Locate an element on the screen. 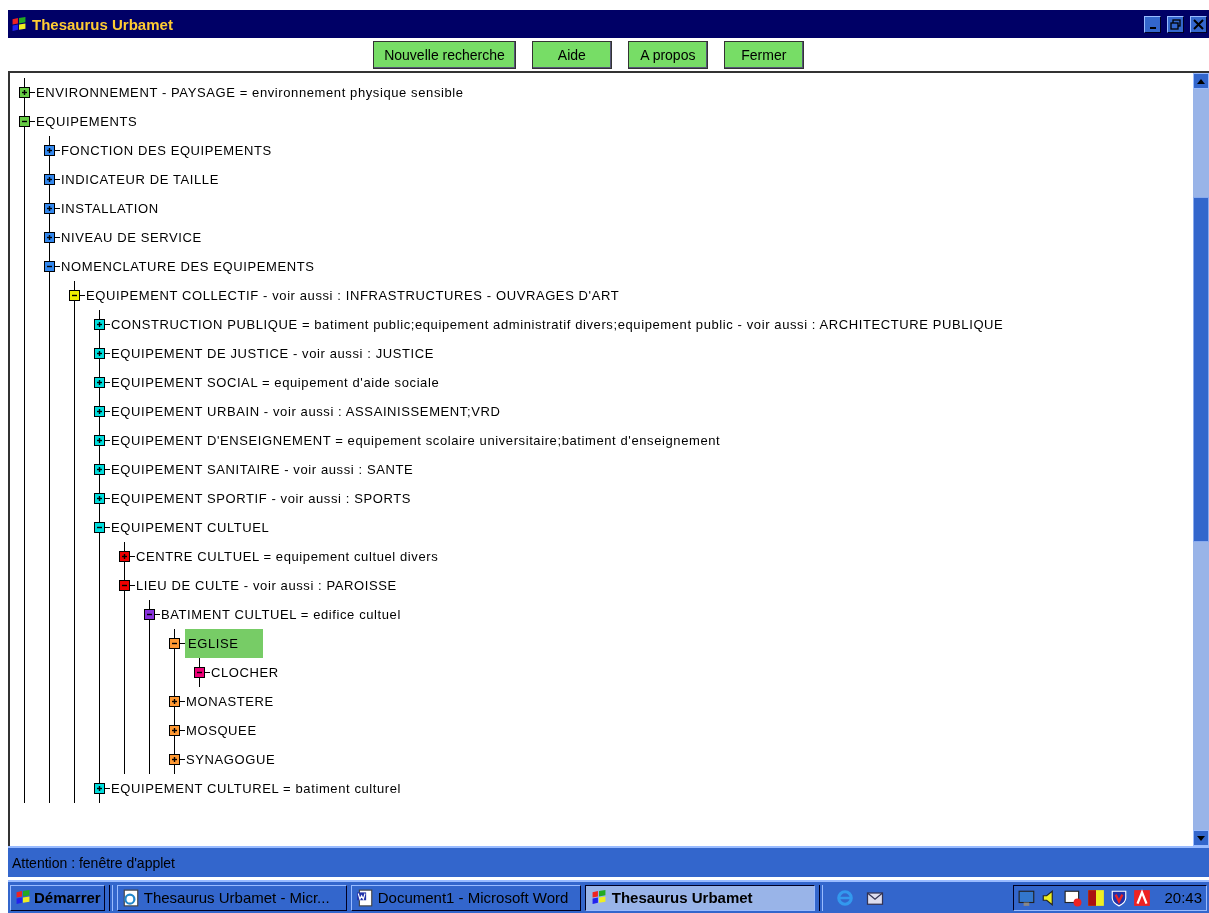  tree-item: CLOCHER is located at coordinates (245, 672).